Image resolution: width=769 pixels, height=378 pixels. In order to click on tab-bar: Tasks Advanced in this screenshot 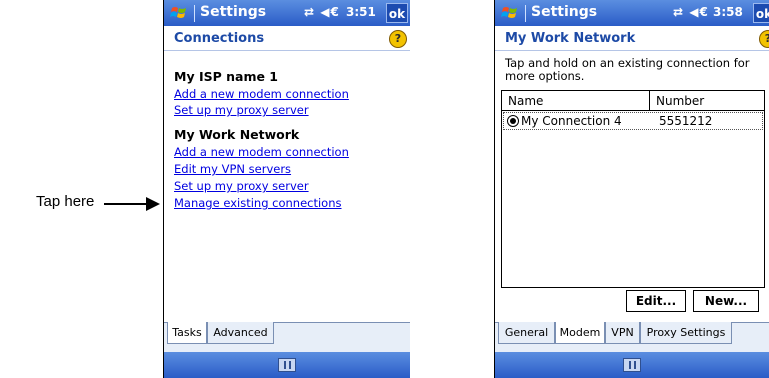, I will do `click(287, 337)`.